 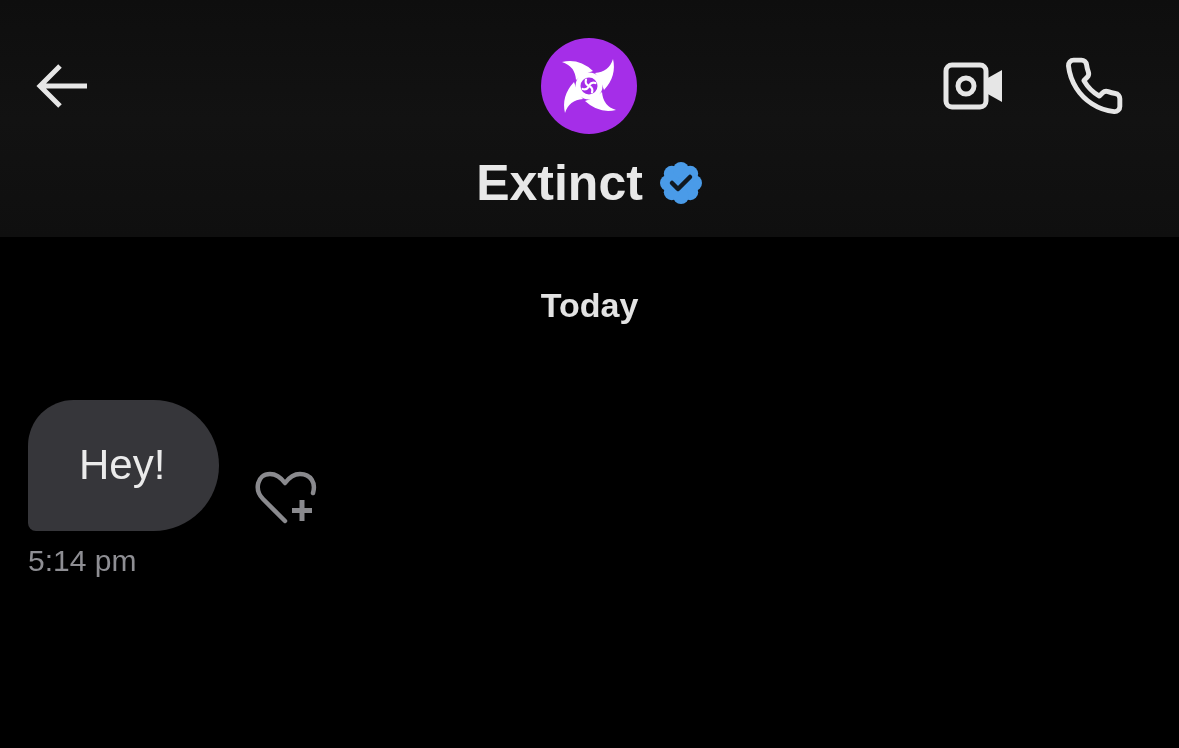 I want to click on date-separator: Today, so click(x=589, y=305).